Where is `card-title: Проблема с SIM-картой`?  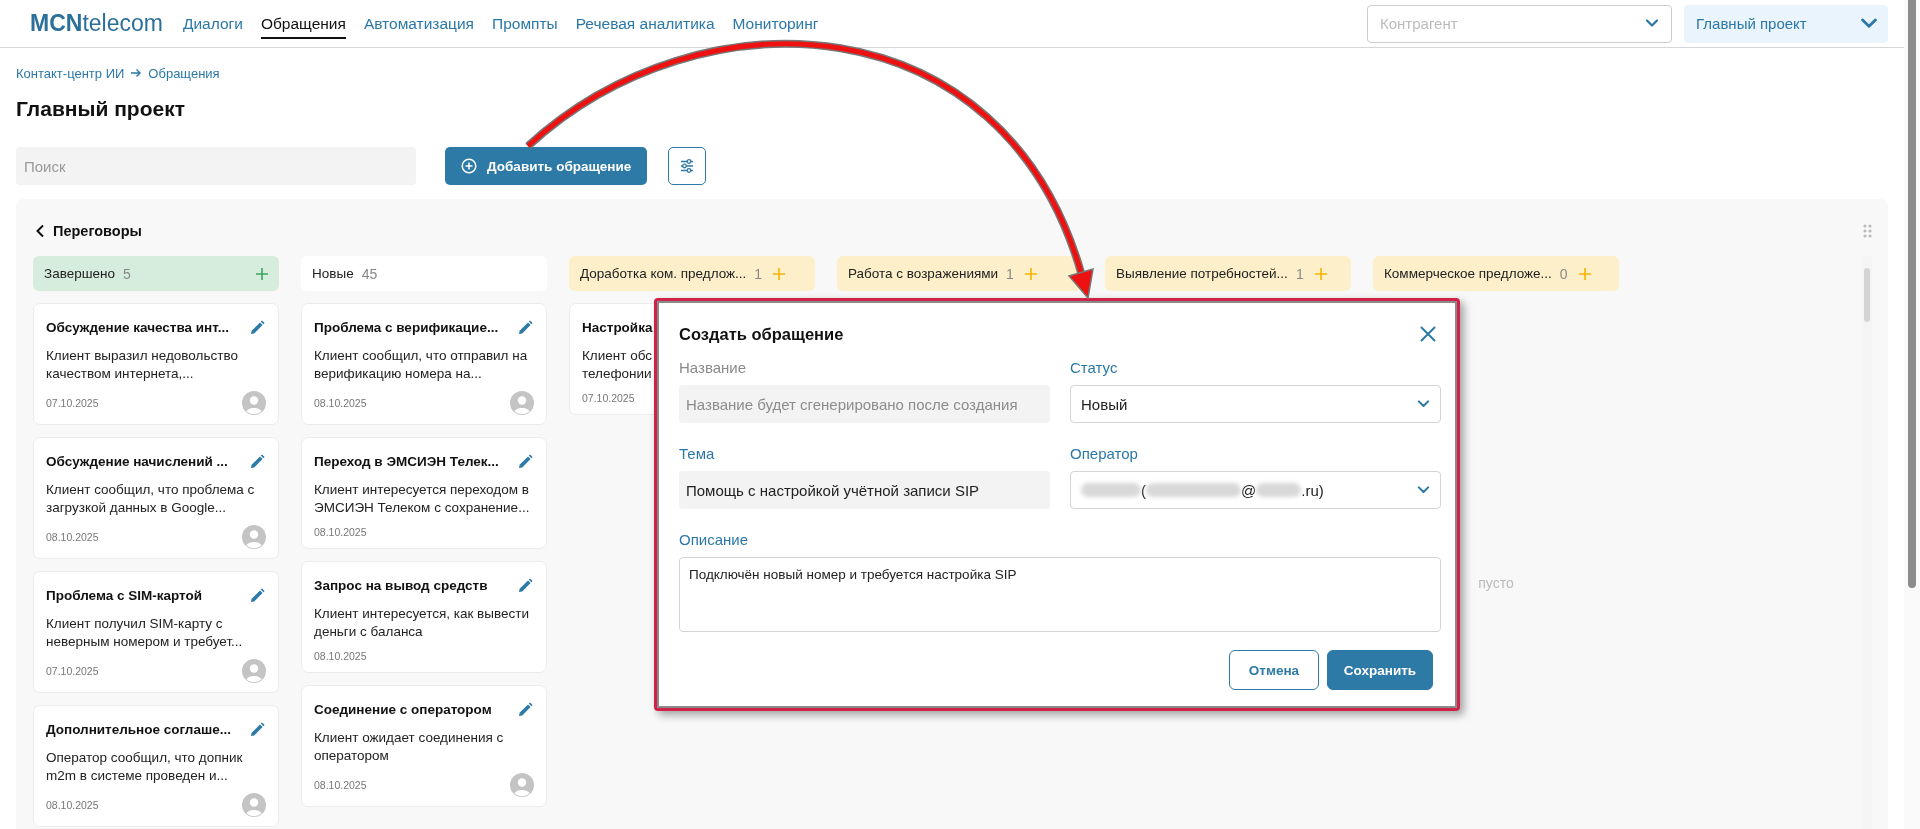
card-title: Проблема с SIM-картой is located at coordinates (124, 596).